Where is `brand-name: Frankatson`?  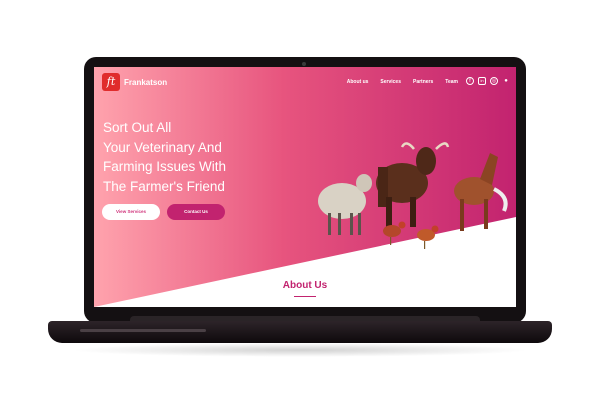 brand-name: Frankatson is located at coordinates (146, 82).